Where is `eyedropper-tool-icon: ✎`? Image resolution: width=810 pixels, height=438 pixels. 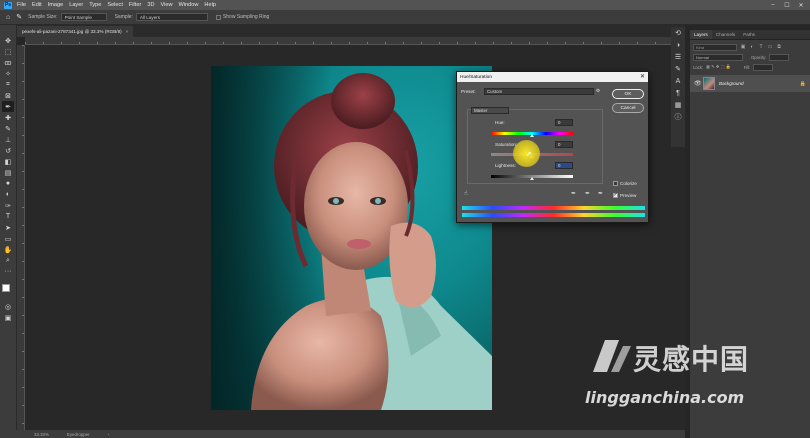 eyedropper-tool-icon: ✎ is located at coordinates (19, 17).